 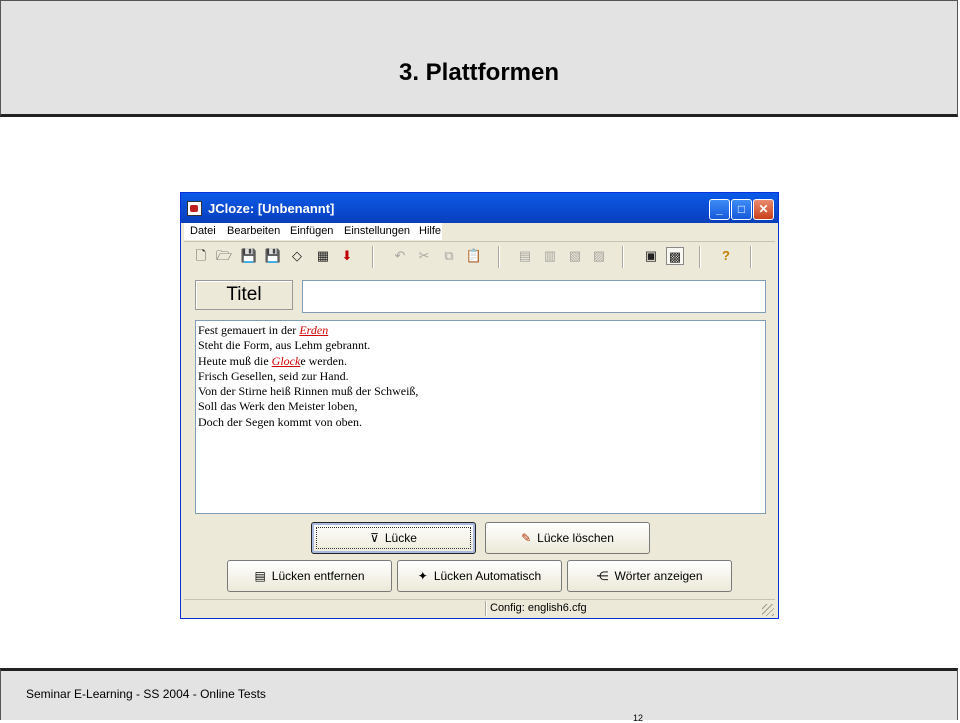 What do you see at coordinates (377, 231) in the screenshot?
I see `menu-einstellungen: Einstellungen` at bounding box center [377, 231].